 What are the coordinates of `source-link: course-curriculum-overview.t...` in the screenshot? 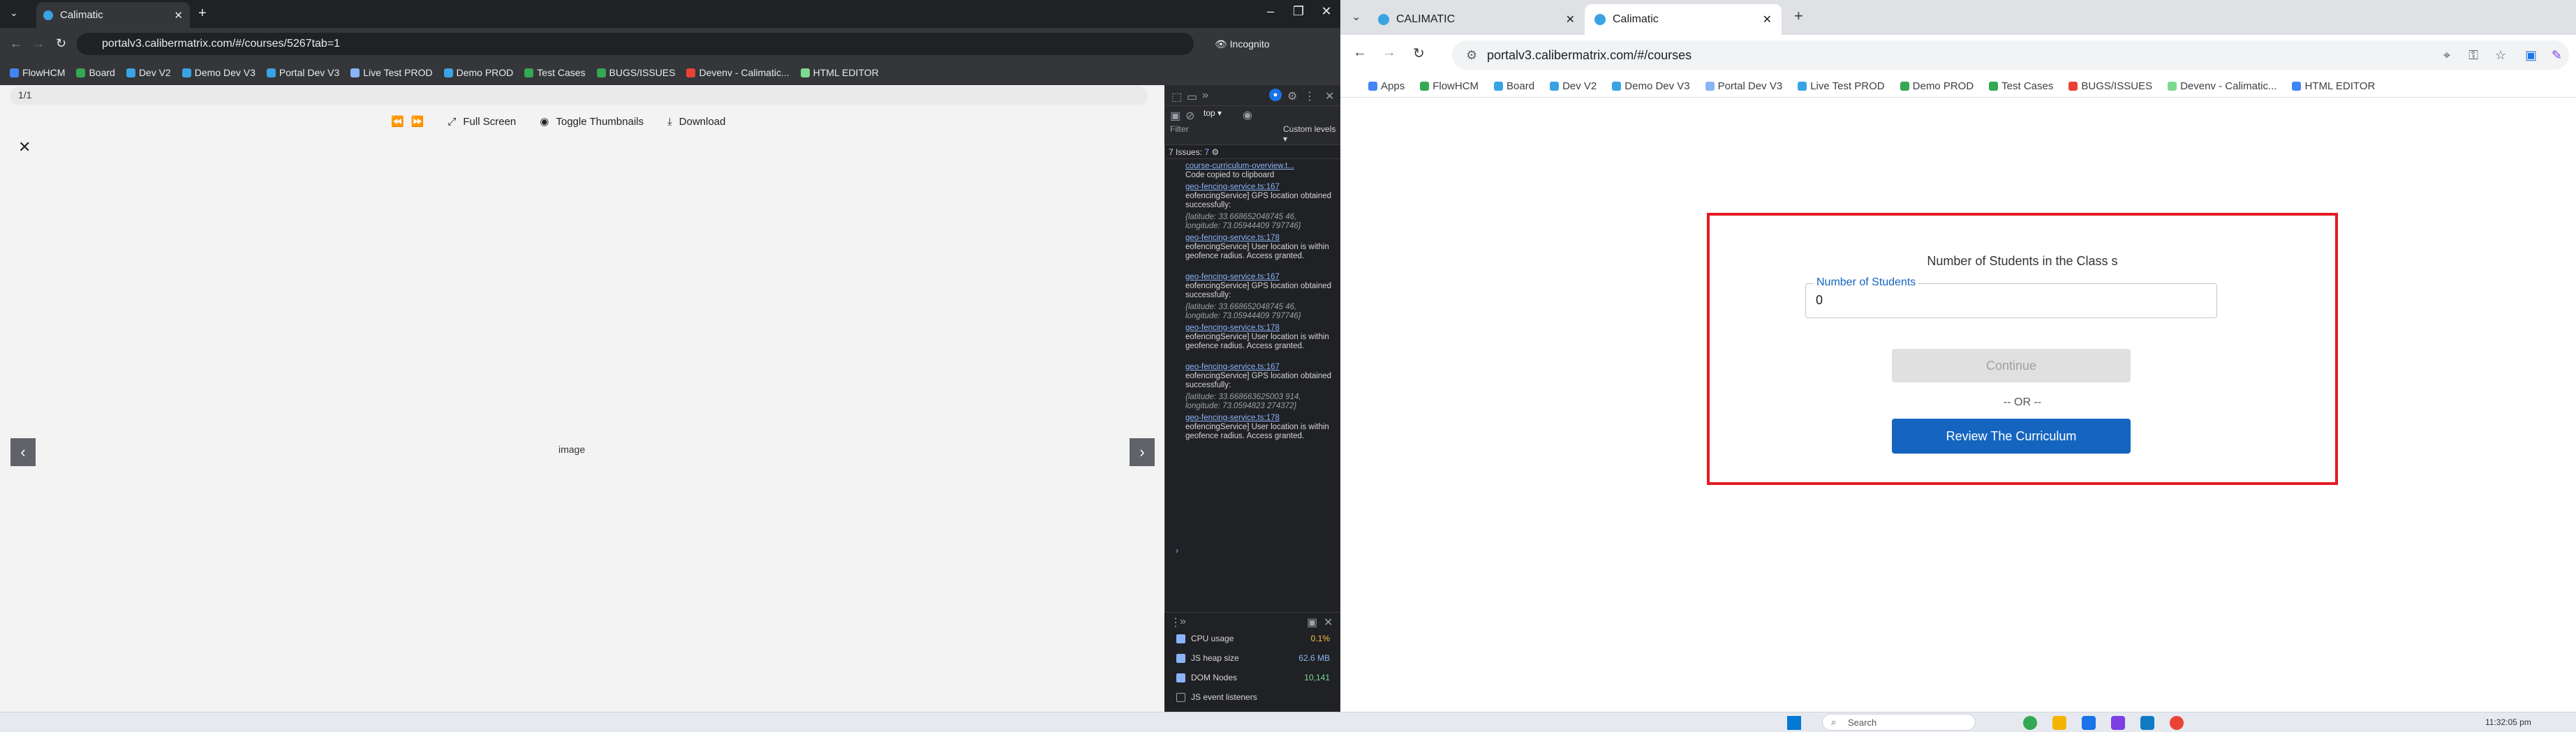 It's located at (1239, 166).